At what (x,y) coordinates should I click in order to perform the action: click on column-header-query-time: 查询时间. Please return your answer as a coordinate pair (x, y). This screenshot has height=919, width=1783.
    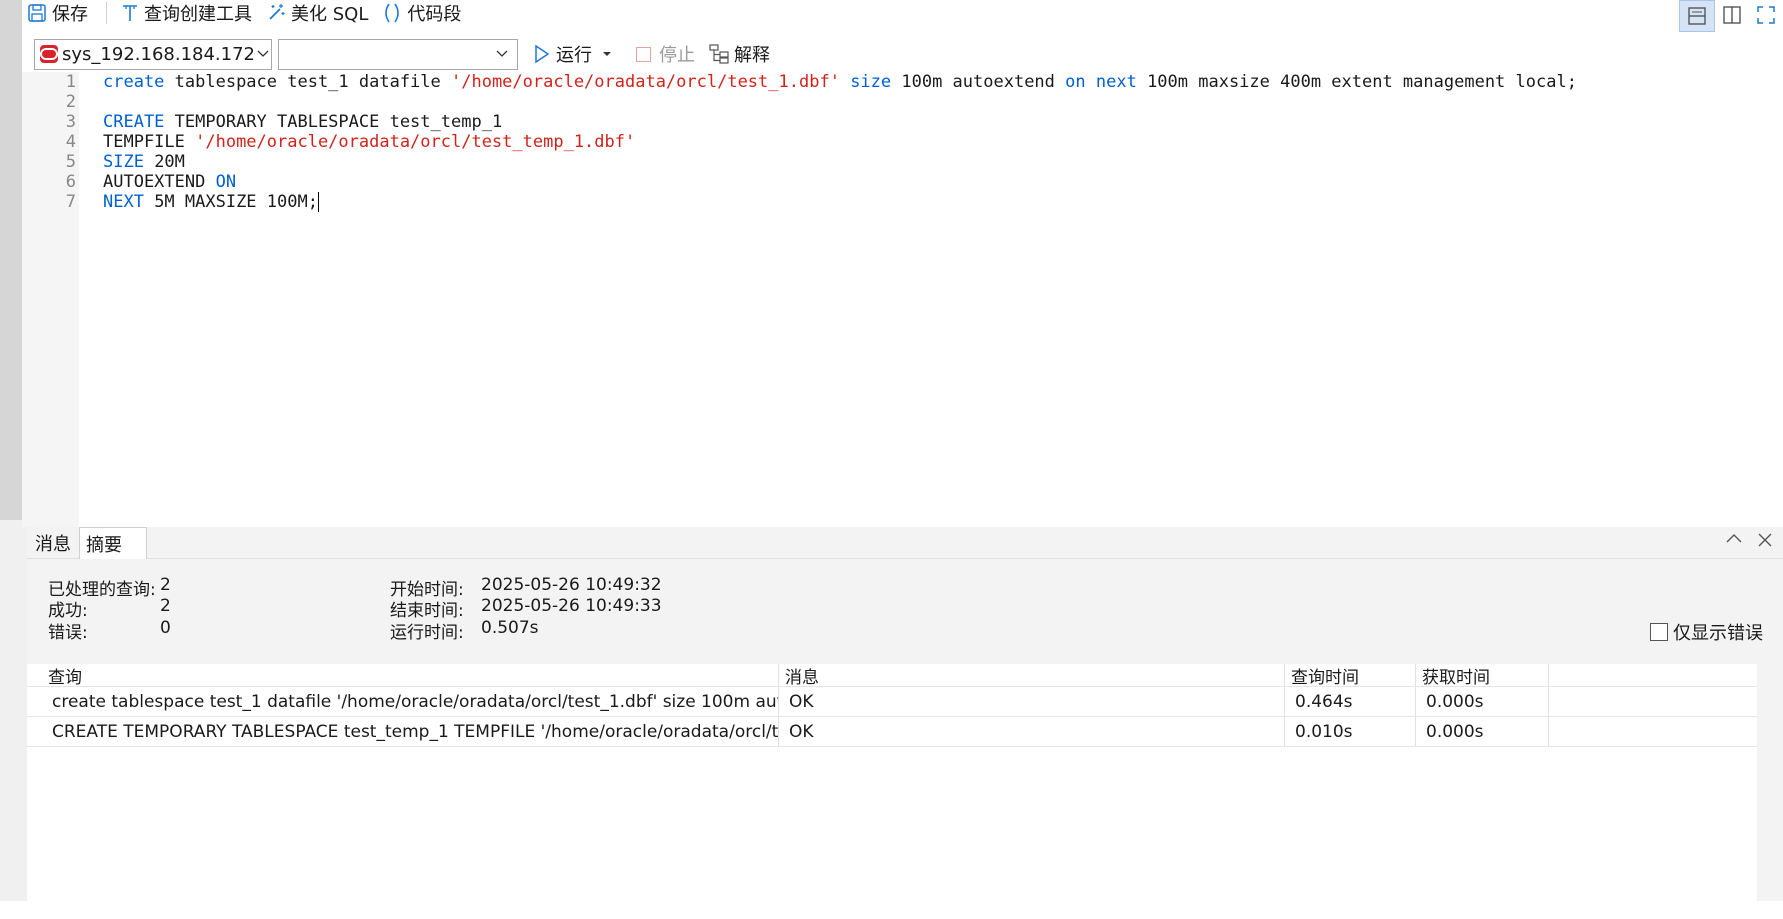
    Looking at the image, I should click on (1350, 676).